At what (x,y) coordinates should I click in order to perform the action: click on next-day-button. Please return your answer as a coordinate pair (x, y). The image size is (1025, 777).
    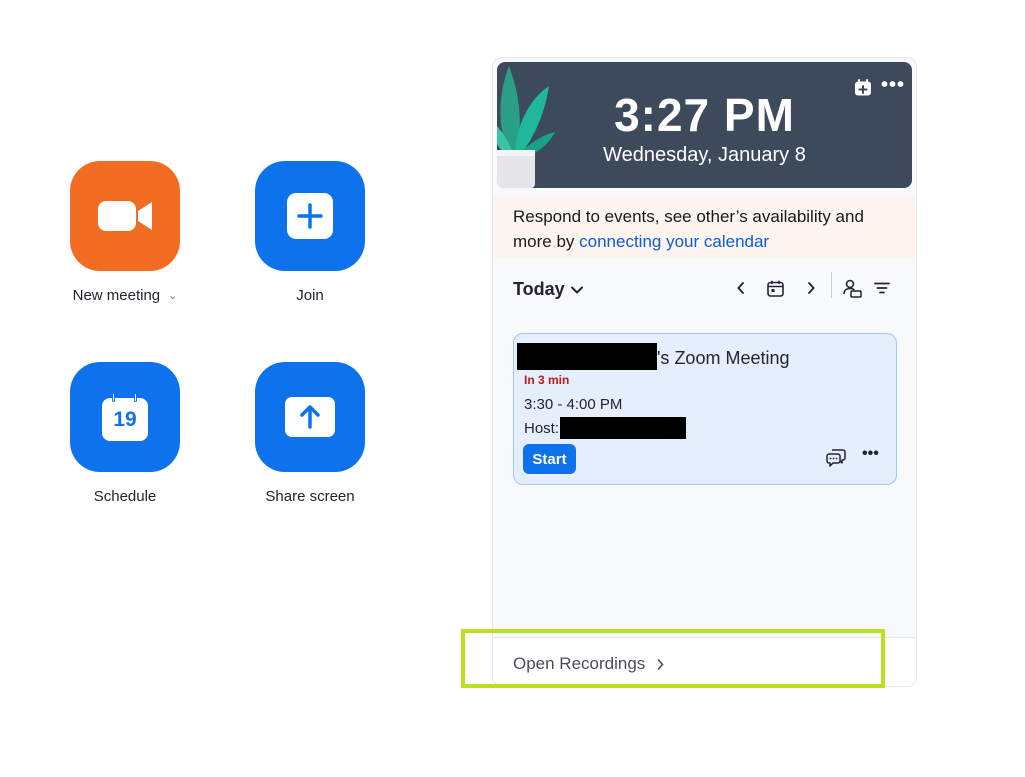
    Looking at the image, I should click on (811, 288).